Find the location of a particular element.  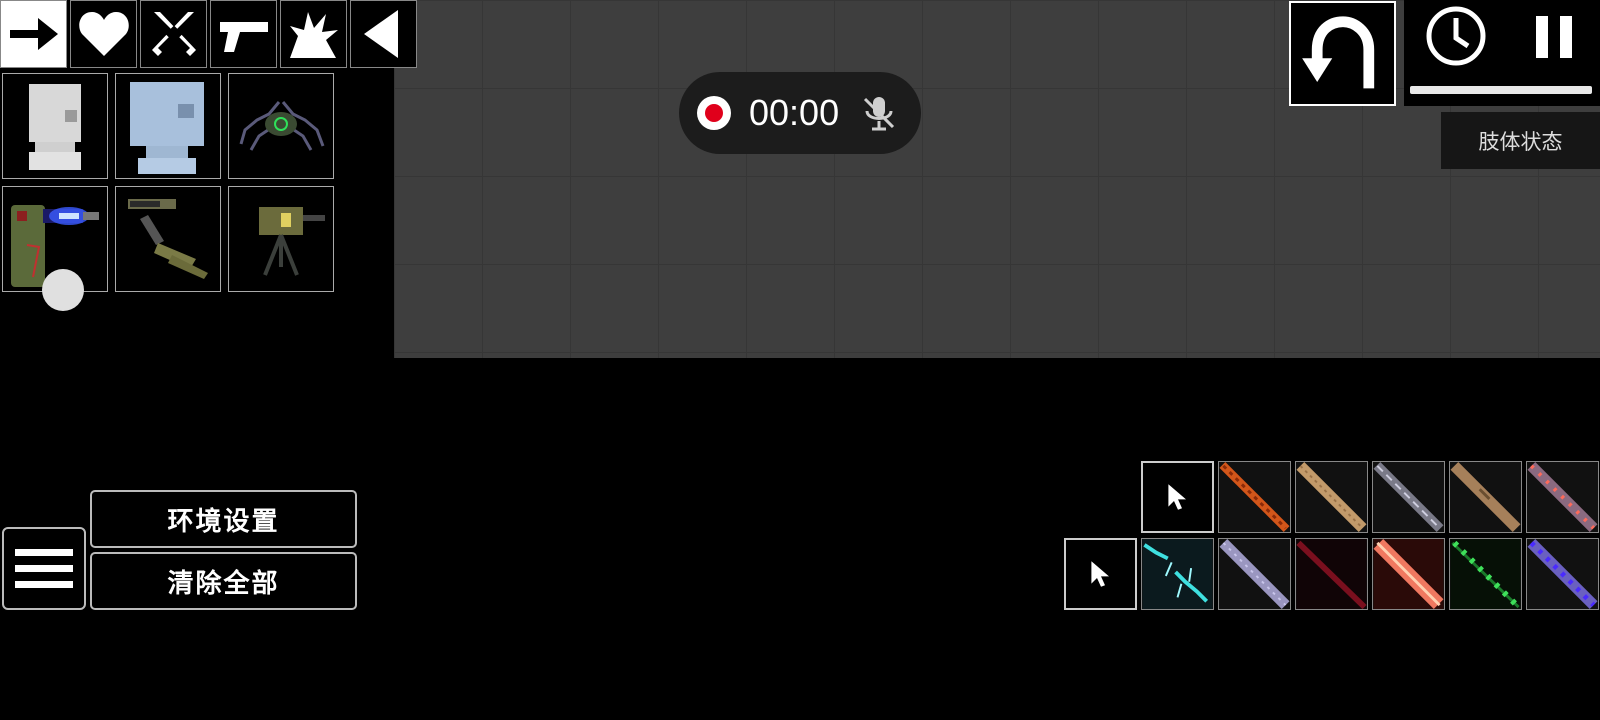

screen-recorder: 00:00 is located at coordinates (800, 113).